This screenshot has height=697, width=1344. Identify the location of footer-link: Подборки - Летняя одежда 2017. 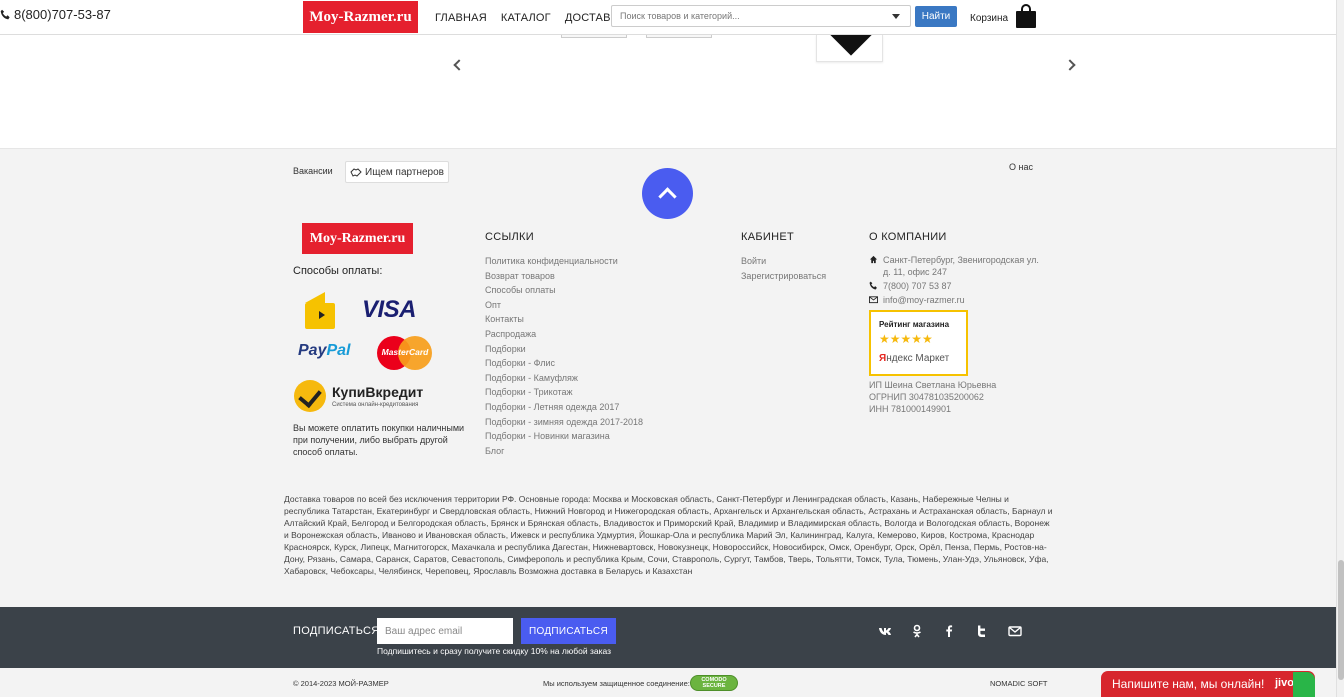
(564, 407).